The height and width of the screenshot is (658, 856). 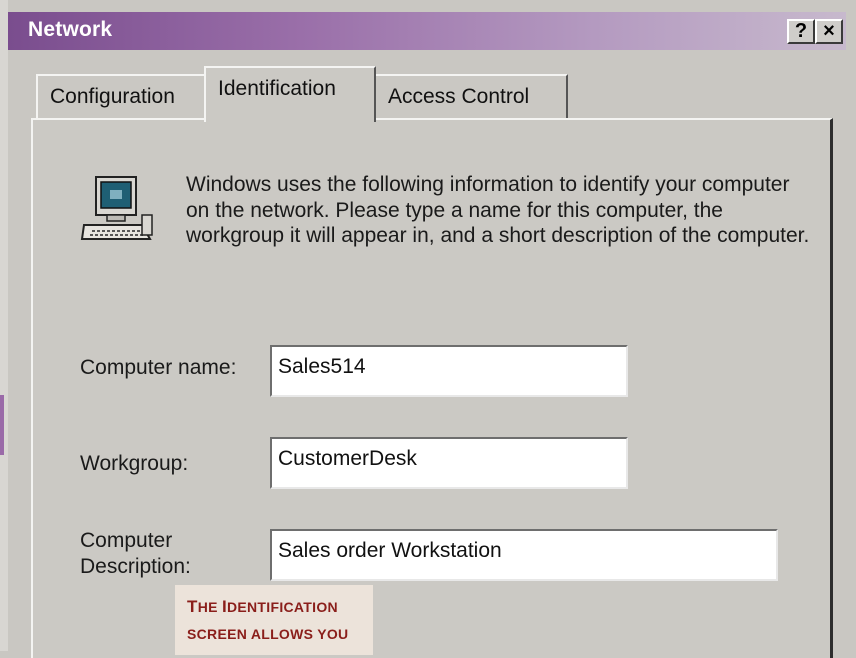 What do you see at coordinates (2, 425) in the screenshot?
I see `left-edge-mark` at bounding box center [2, 425].